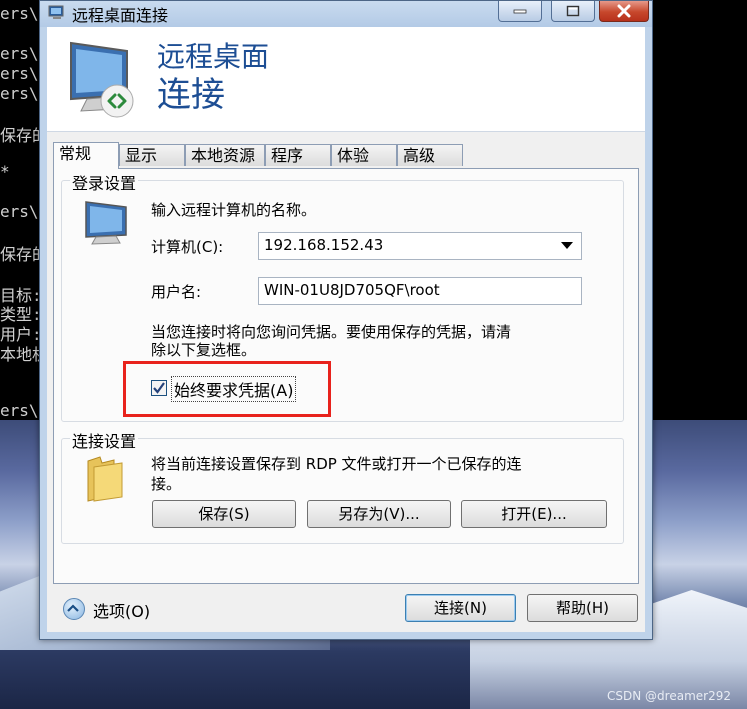 The width and height of the screenshot is (747, 709). Describe the element at coordinates (120, 15) in the screenshot. I see `window-title: 远程桌面连接` at that location.